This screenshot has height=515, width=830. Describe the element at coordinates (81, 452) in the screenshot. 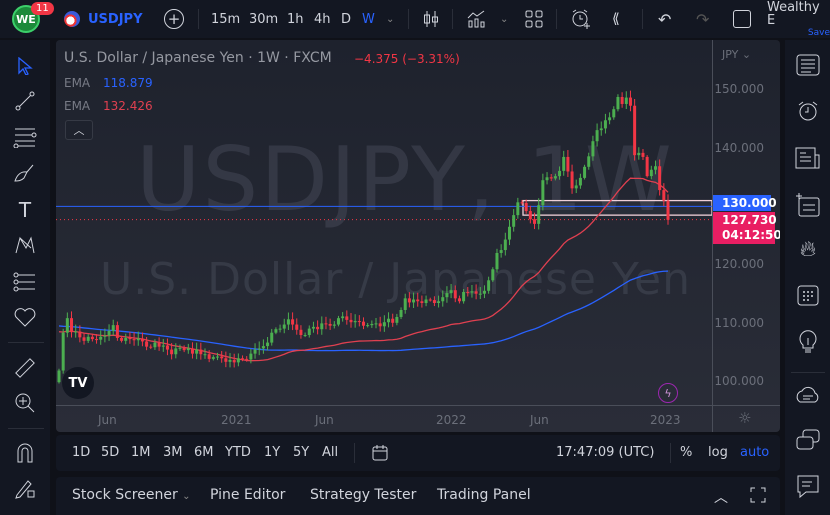

I see `range-1d: 1D` at that location.